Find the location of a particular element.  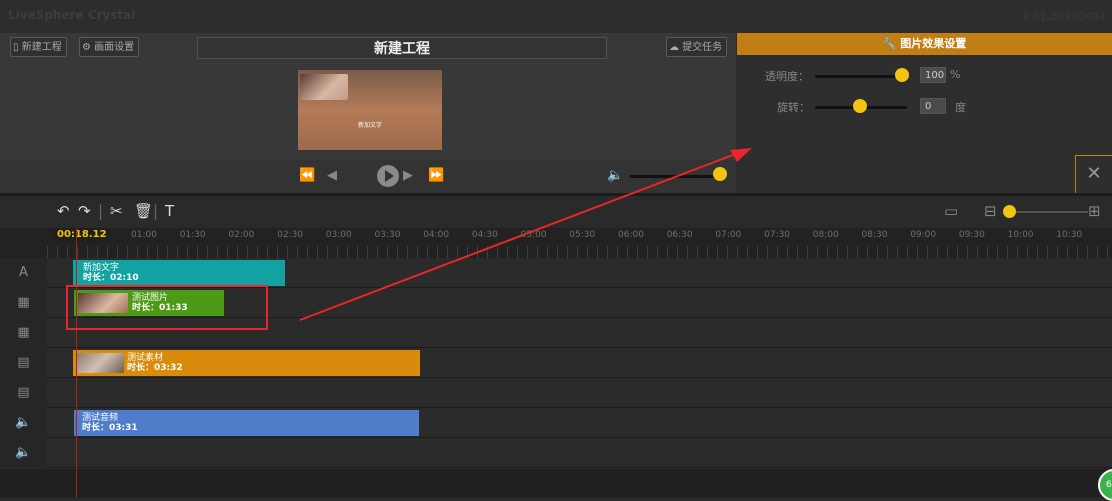

annotation-arrow-line is located at coordinates (519, 236).